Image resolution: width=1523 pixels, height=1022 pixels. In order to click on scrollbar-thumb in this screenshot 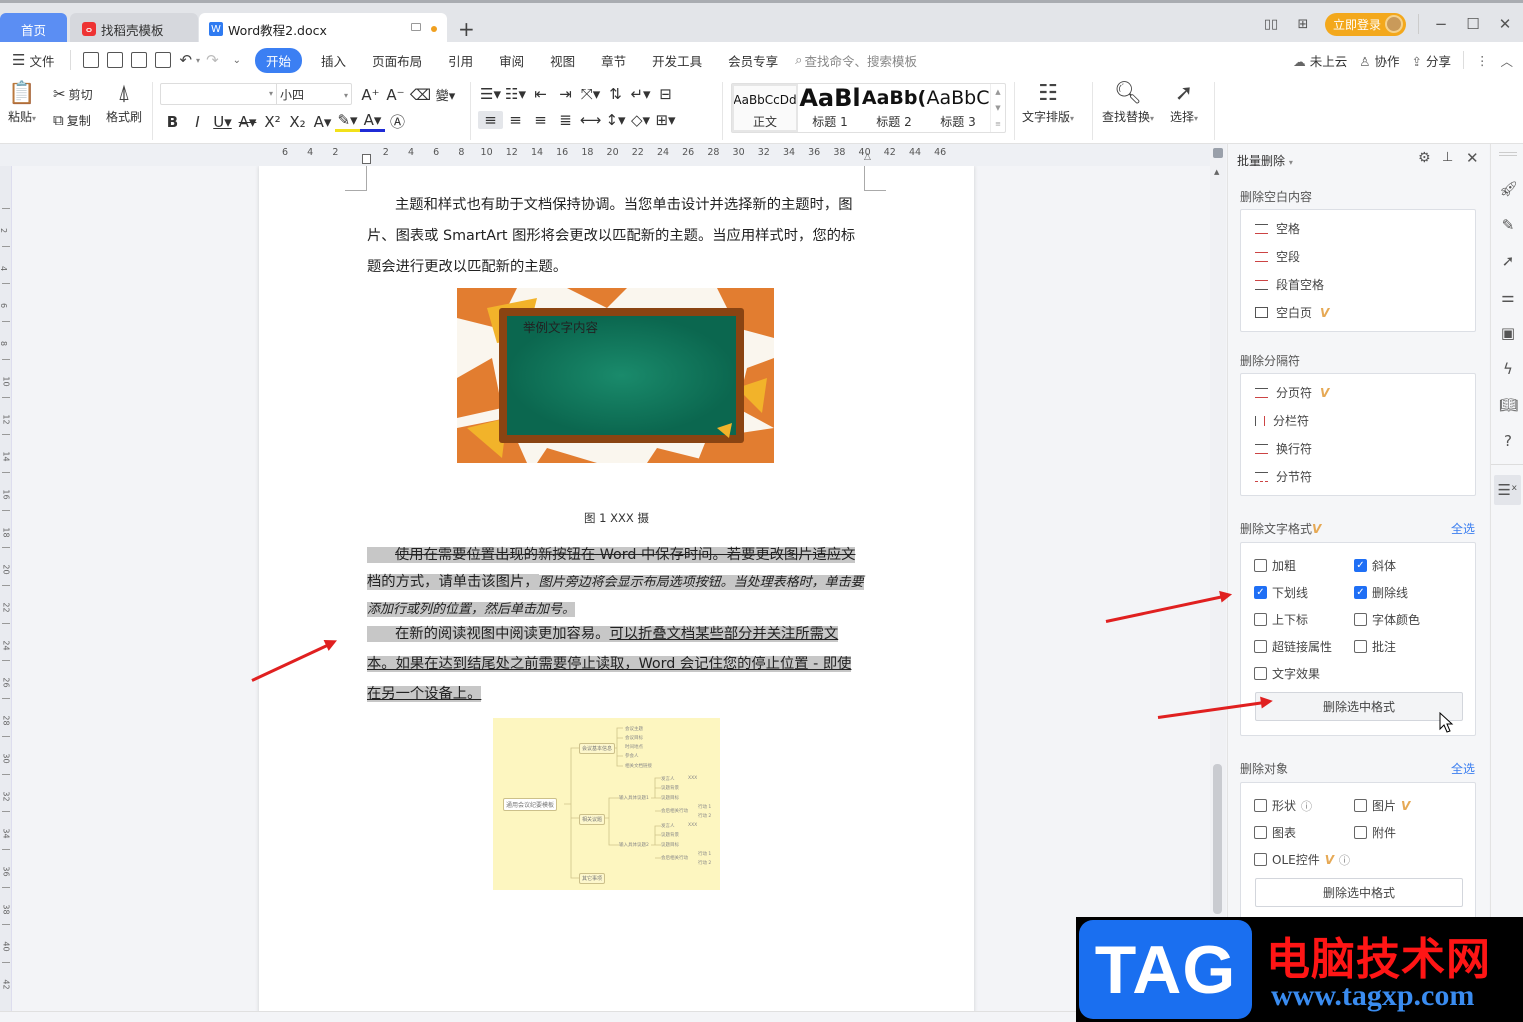, I will do `click(1217, 839)`.